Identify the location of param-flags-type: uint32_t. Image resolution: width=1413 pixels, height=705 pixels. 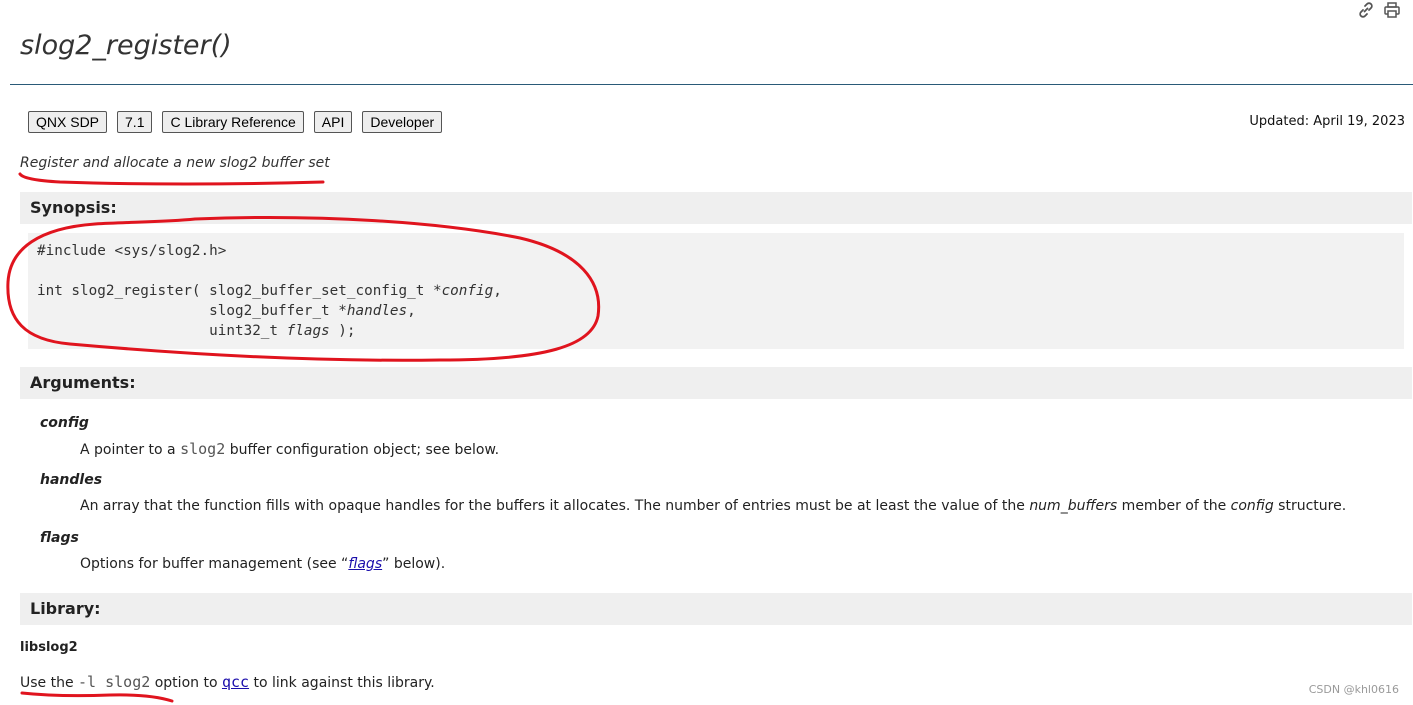
(248, 331).